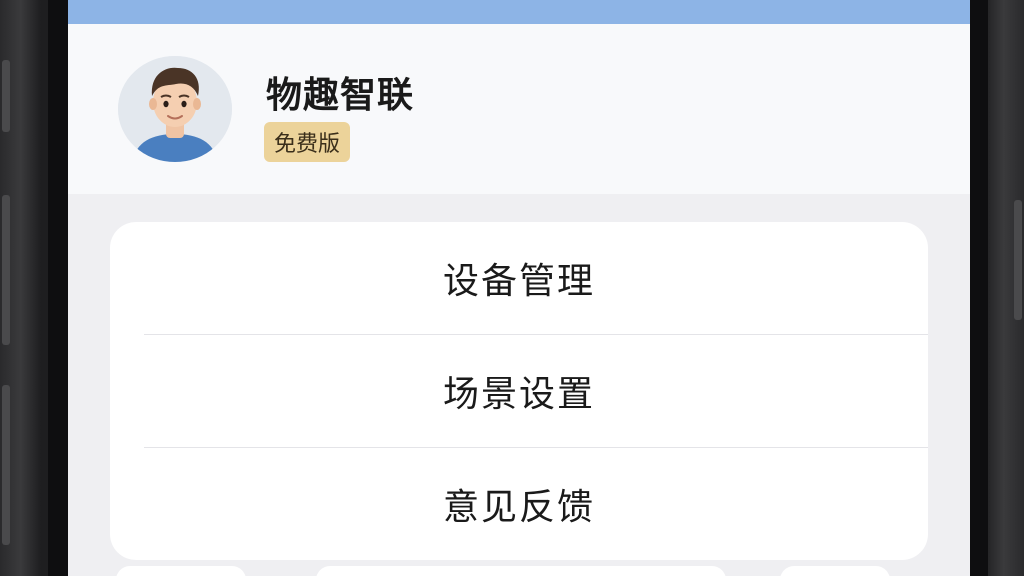  I want to click on menu-item-label: 意见反馈, so click(518, 507).